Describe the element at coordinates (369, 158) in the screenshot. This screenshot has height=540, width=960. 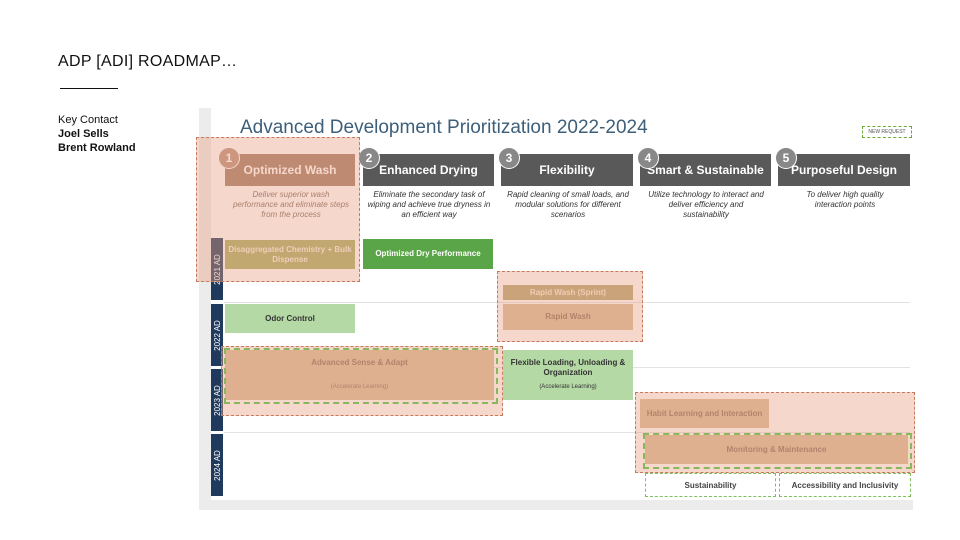
I see `pillar-number: 2` at that location.